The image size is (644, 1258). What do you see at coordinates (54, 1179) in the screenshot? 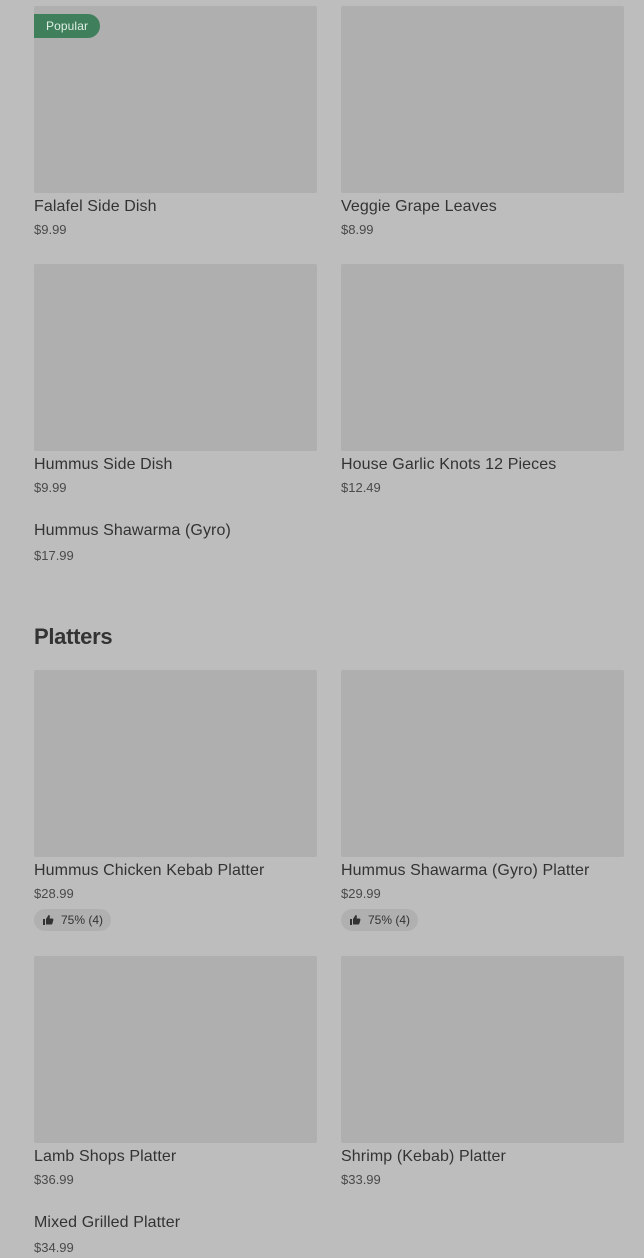
I see `item-price: $36.99` at bounding box center [54, 1179].